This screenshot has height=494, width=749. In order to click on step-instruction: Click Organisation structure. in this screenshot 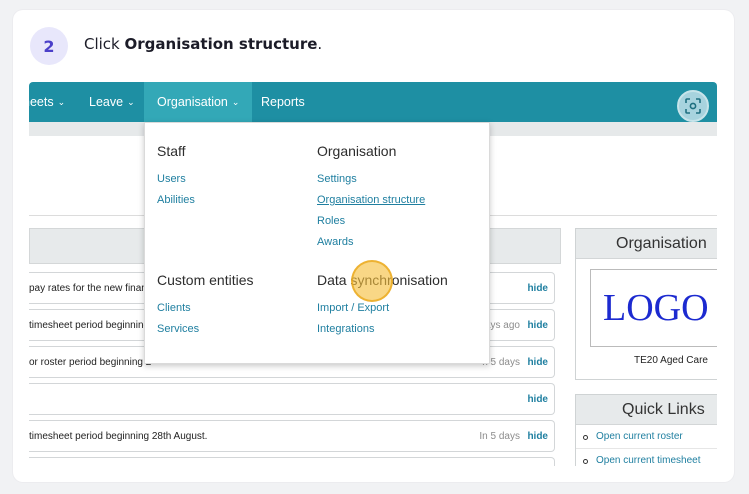, I will do `click(203, 44)`.